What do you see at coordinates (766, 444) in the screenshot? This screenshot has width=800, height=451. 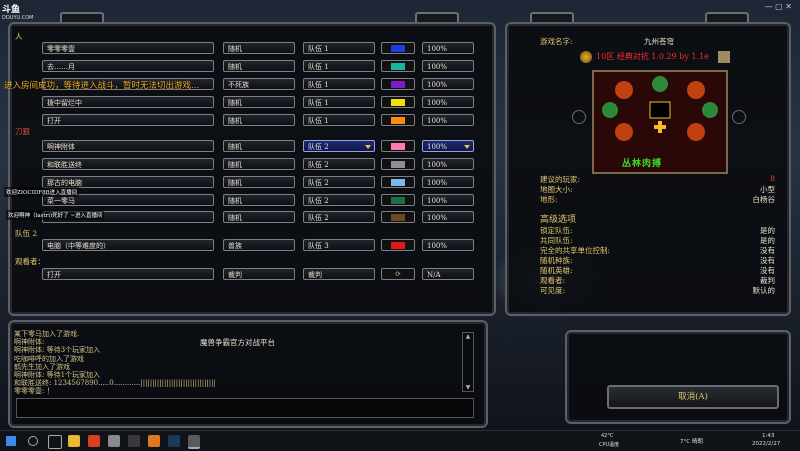 I see `clock-date: 2022/2/27` at bounding box center [766, 444].